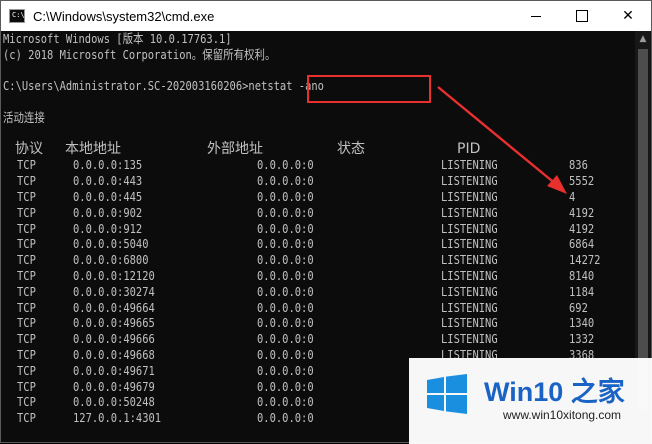 Image resolution: width=652 pixels, height=444 pixels. I want to click on watermark-title: Win10 之家, so click(554, 392).